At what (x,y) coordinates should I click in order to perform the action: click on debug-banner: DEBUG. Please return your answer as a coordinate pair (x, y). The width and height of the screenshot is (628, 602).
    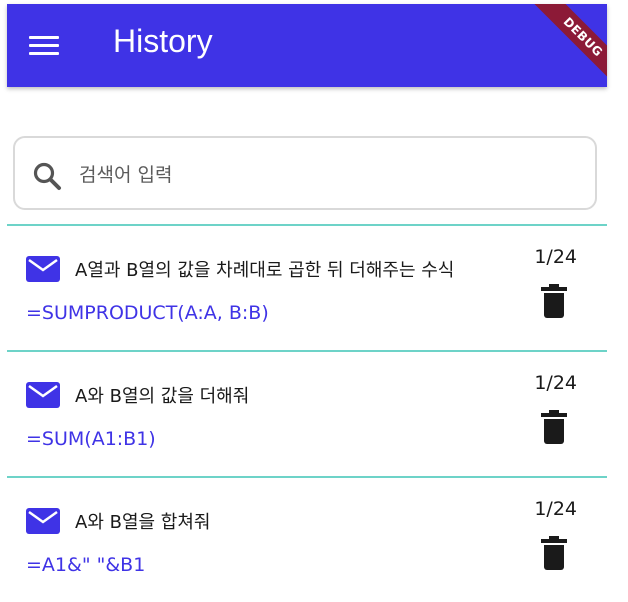
    Looking at the image, I should click on (569, 45).